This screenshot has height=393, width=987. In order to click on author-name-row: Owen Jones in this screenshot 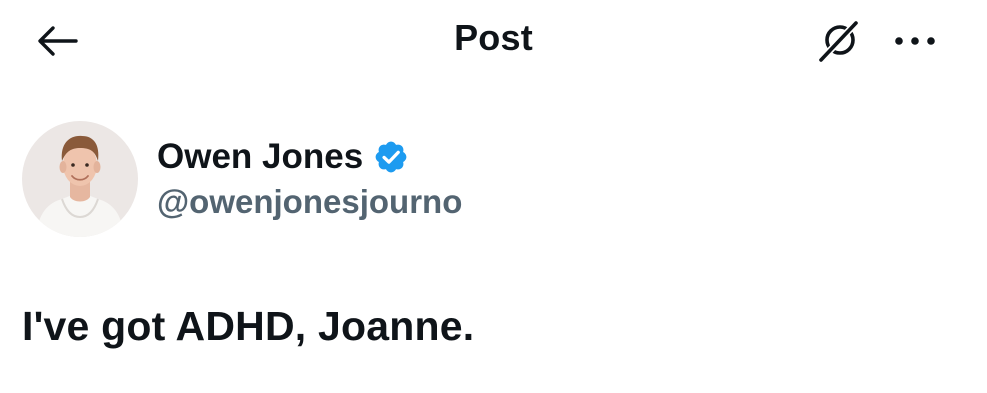, I will do `click(283, 157)`.